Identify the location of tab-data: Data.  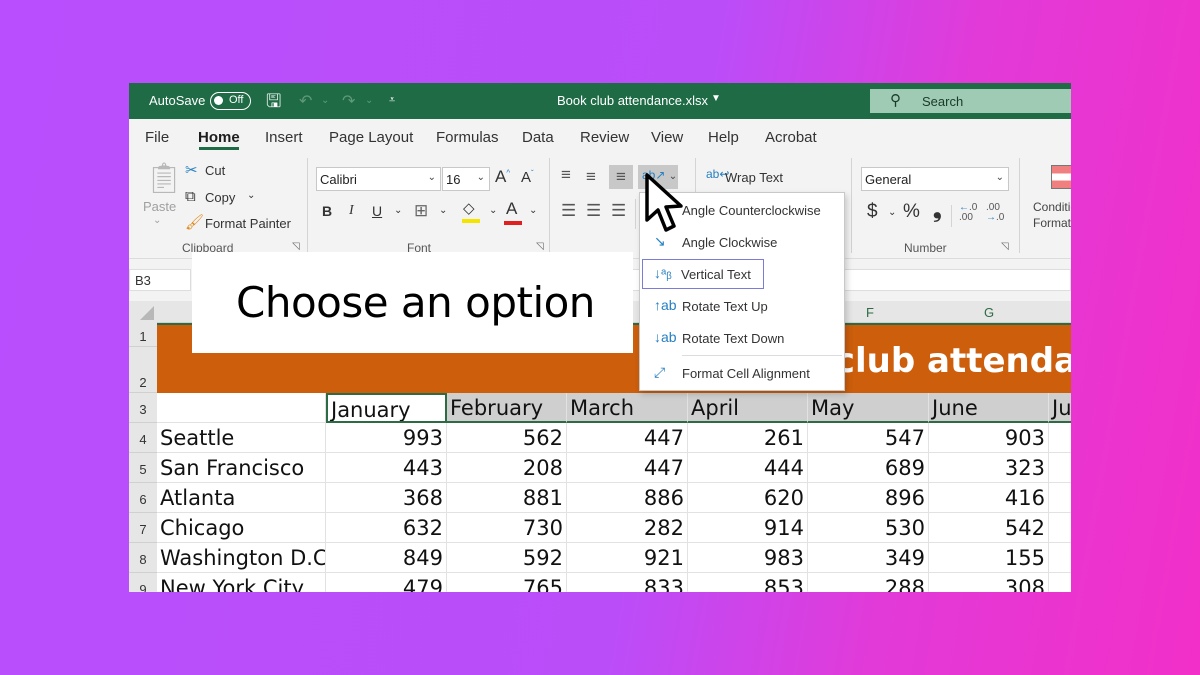
(538, 137).